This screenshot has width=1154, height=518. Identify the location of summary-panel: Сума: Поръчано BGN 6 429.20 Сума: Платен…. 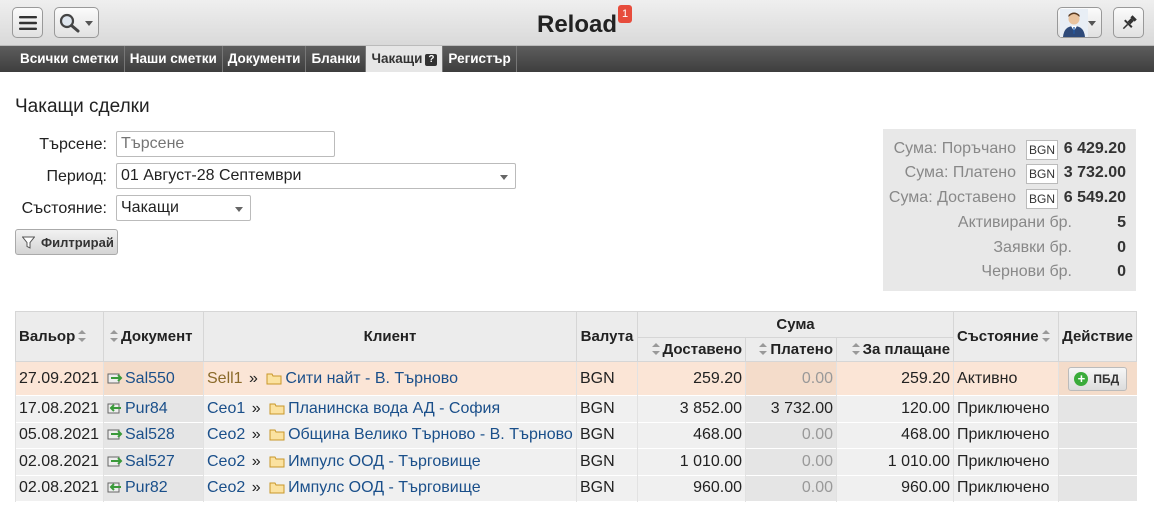
(1009, 210).